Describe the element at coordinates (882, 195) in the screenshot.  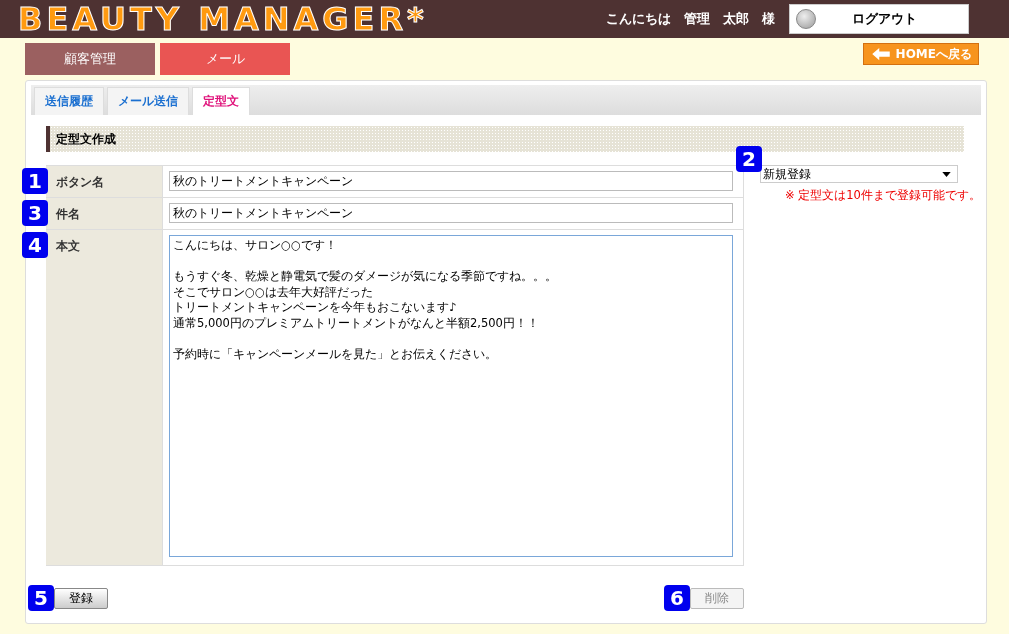
I see `limit-note: ※ 定型文は10件まで登録可能です。` at that location.